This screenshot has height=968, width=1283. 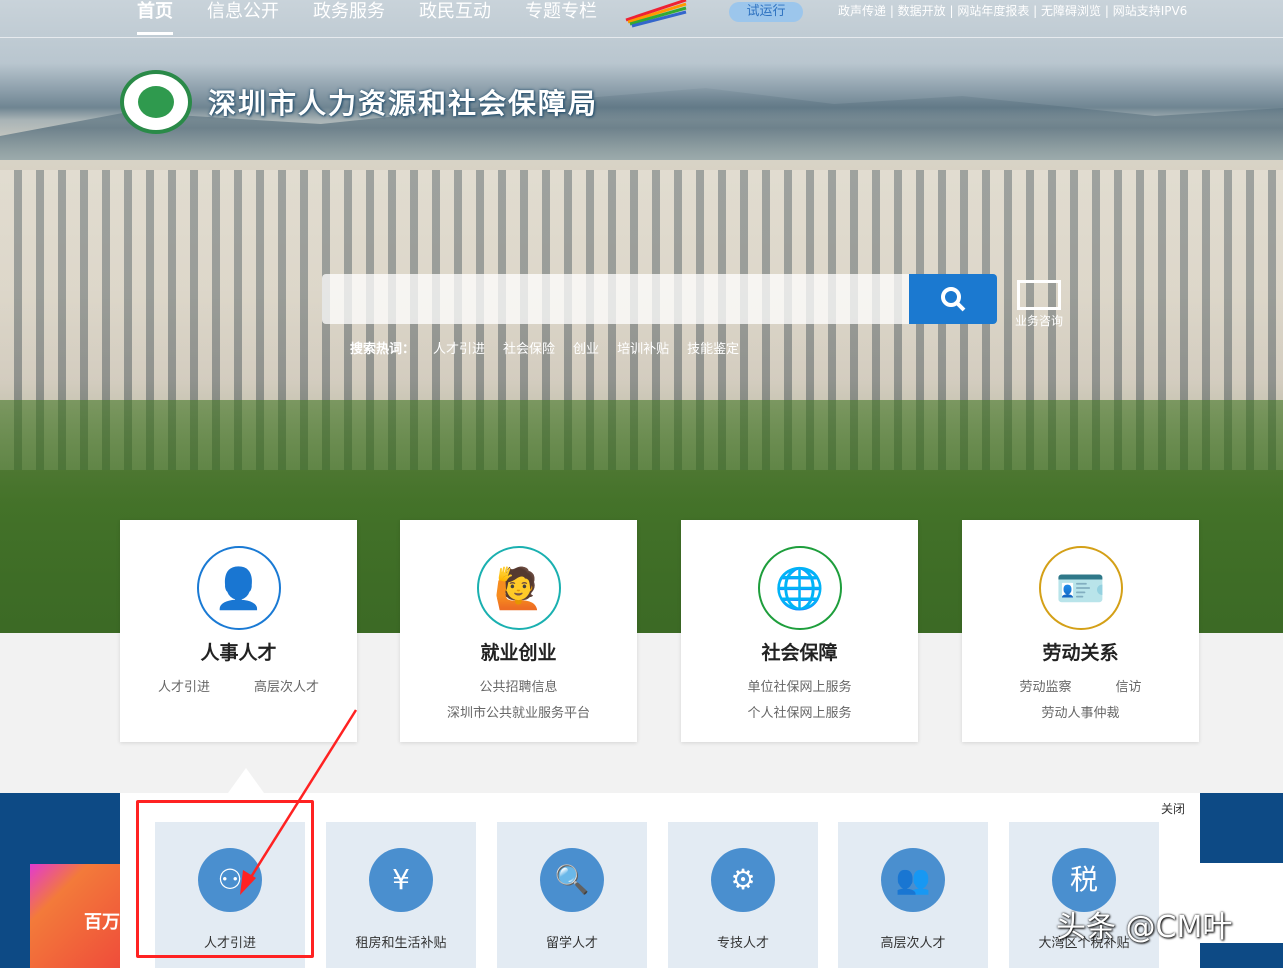 I want to click on highlight-box, so click(x=225, y=879).